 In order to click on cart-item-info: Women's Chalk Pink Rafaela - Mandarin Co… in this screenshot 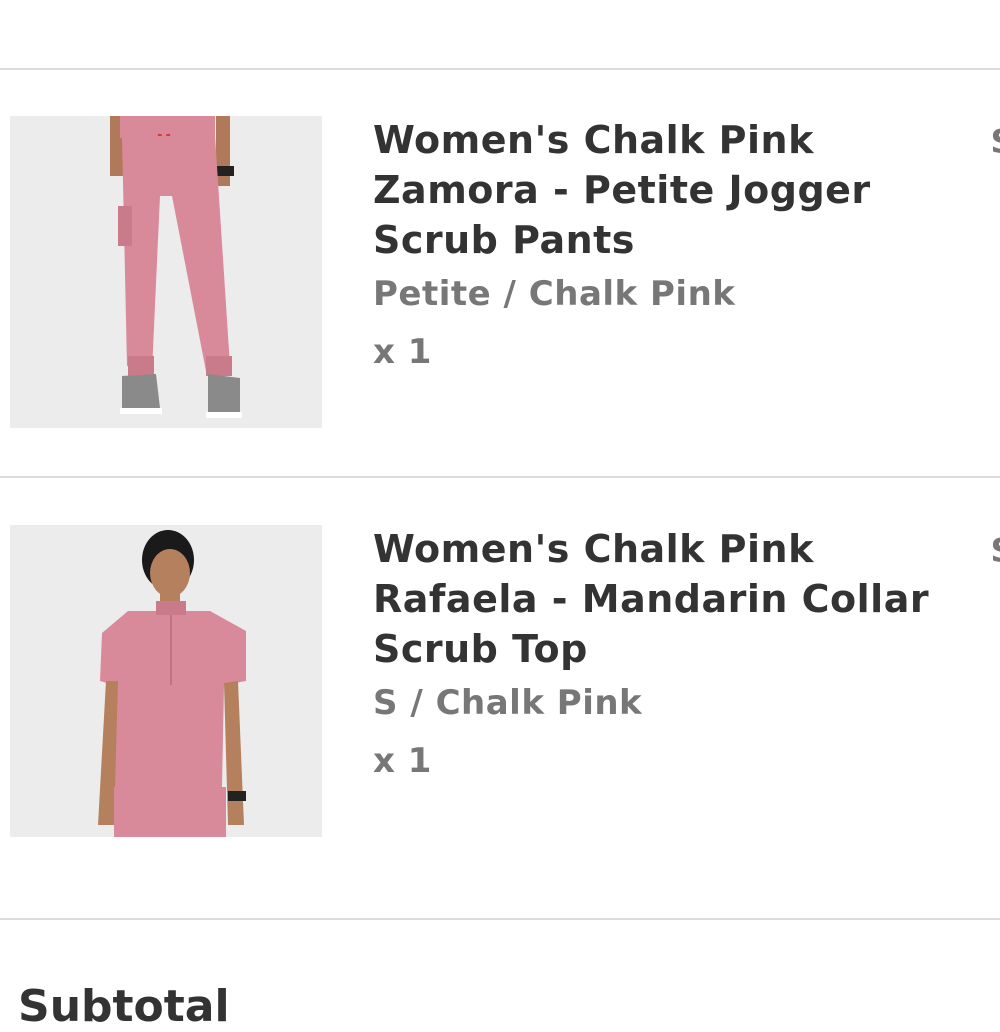, I will do `click(653, 654)`.